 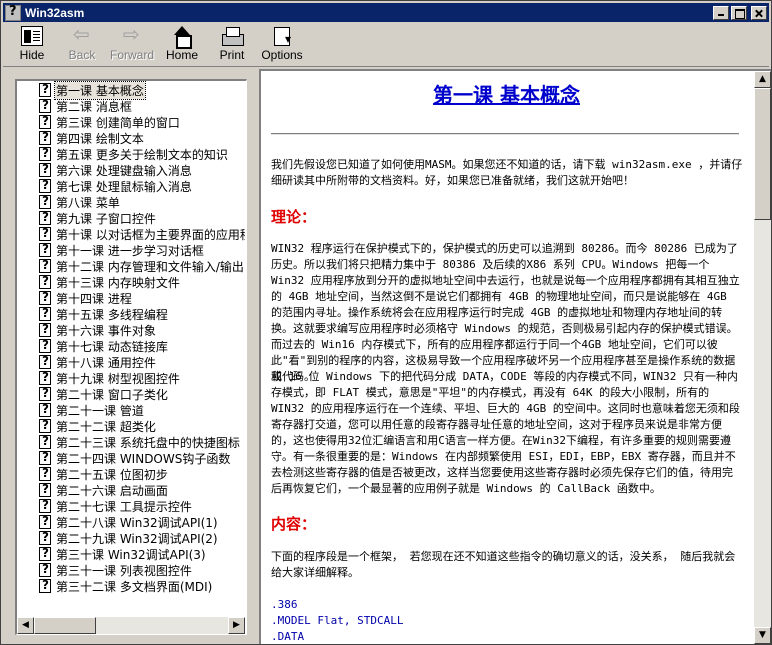 What do you see at coordinates (112, 490) in the screenshot?
I see `toc-item-label: 第二十六课 启动画面` at bounding box center [112, 490].